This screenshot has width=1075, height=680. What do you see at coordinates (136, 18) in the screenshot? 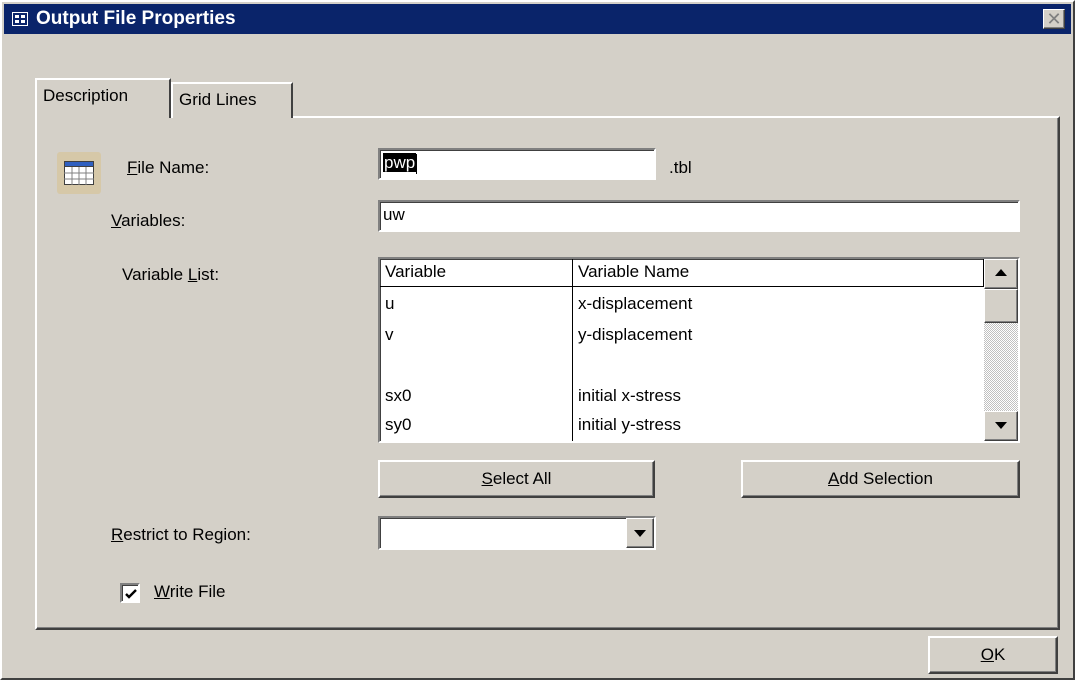
I see `window-title: Output File Properties` at bounding box center [136, 18].